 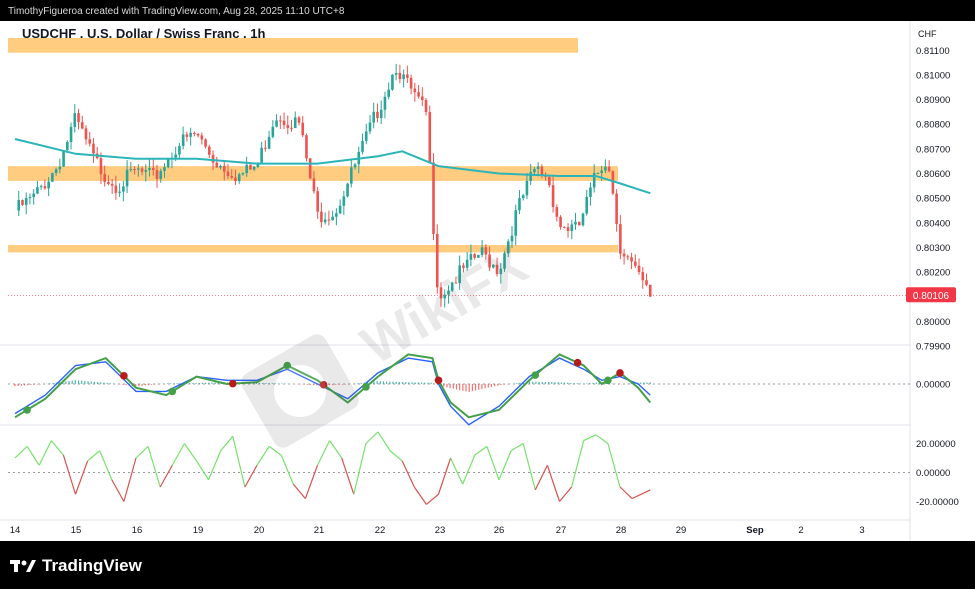 I want to click on price-tick-label: 0.80600, so click(x=933, y=174).